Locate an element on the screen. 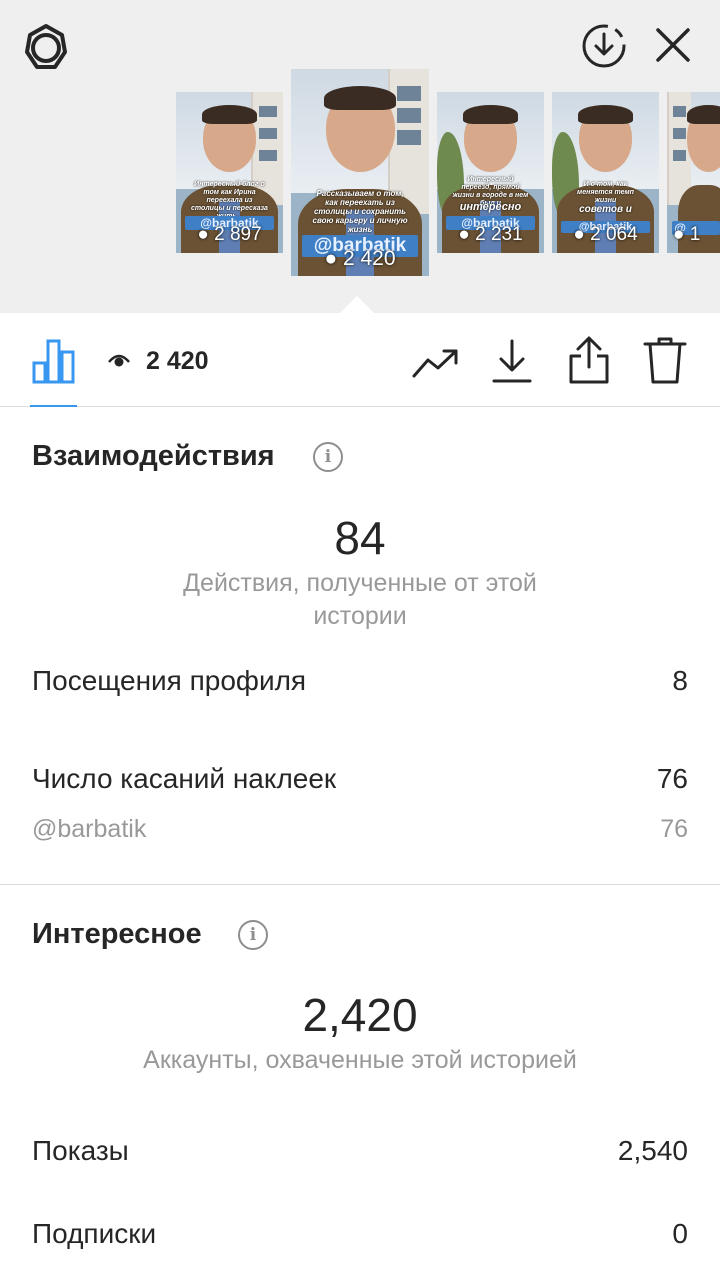 This screenshot has width=720, height=1280. bar-chart-icon is located at coordinates (54, 361).